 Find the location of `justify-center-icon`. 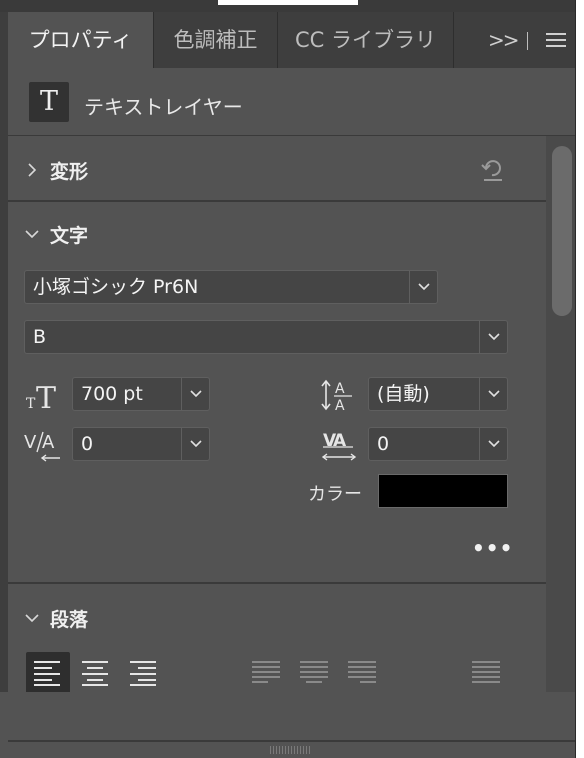

justify-center-icon is located at coordinates (314, 672).